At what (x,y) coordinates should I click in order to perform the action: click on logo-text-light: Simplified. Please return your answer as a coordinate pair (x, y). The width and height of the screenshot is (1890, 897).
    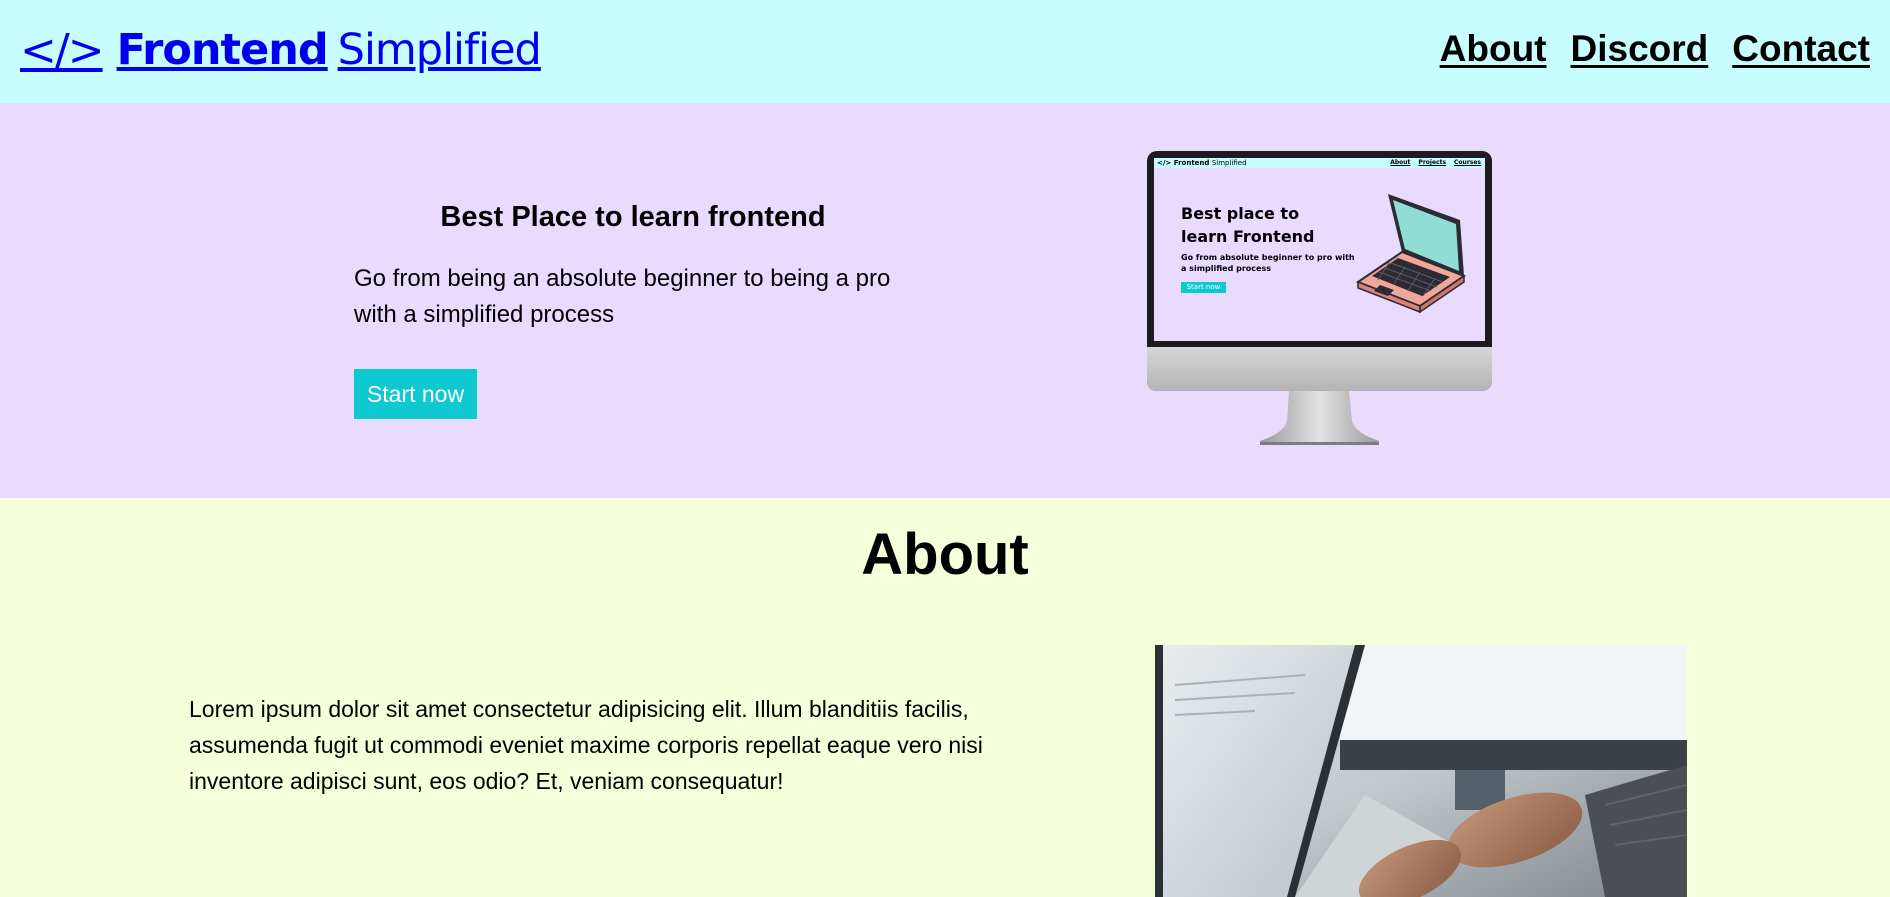
    Looking at the image, I should click on (439, 50).